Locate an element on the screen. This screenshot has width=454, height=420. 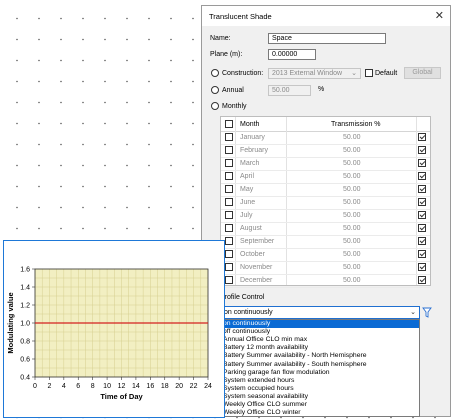
dropdown-option: off continuously is located at coordinates (320, 332).